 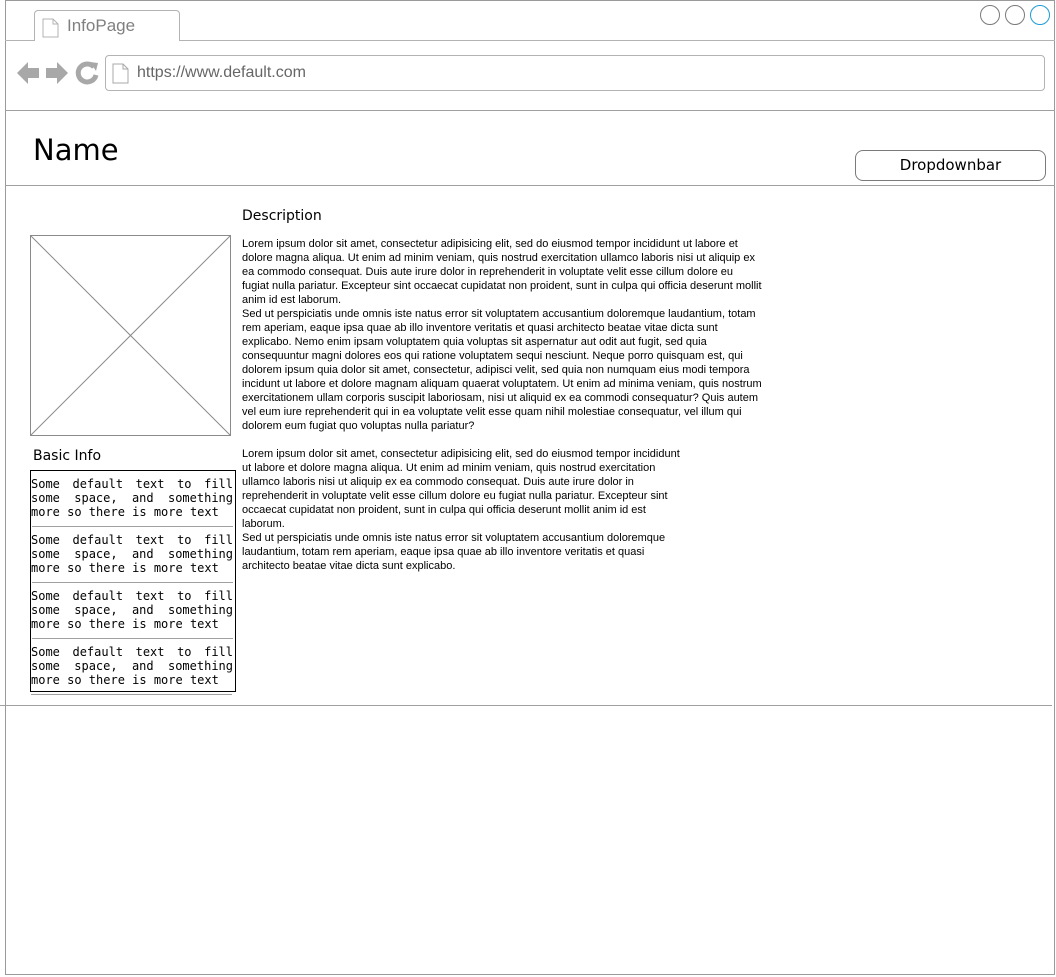 I want to click on back-arrow-icon, so click(x=28, y=75).